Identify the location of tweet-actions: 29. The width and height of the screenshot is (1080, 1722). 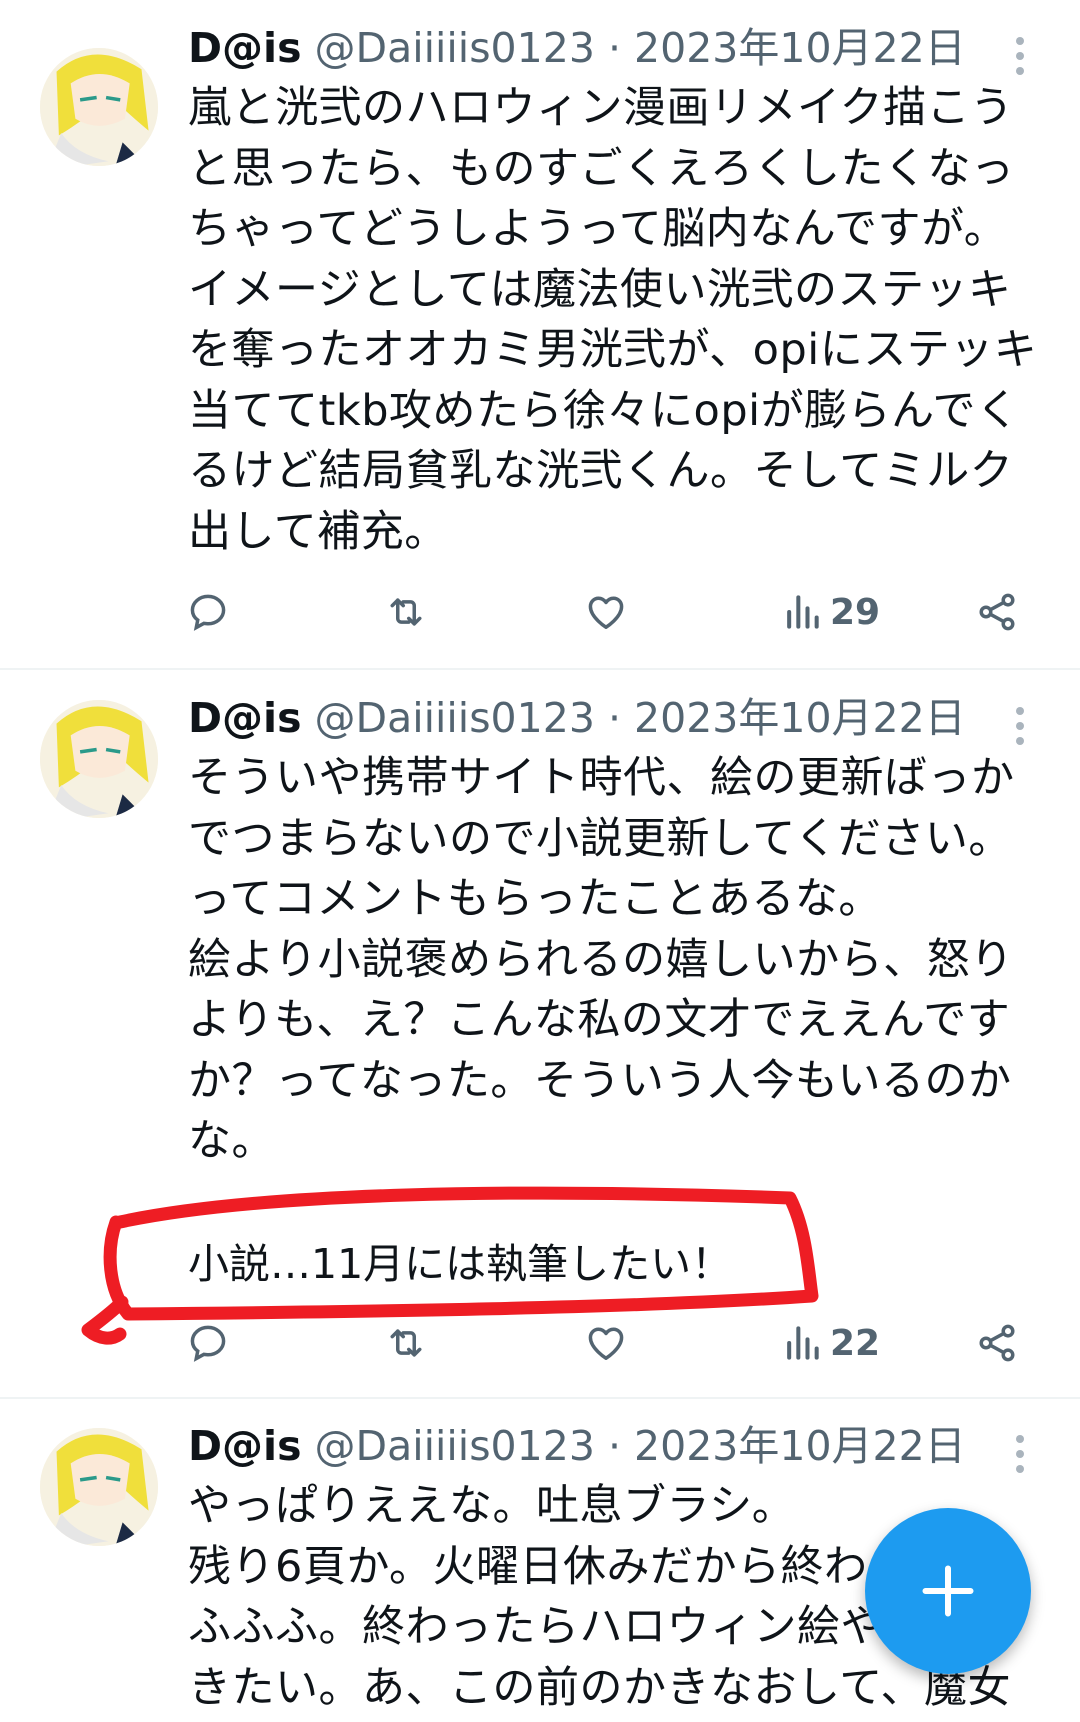
(540, 612).